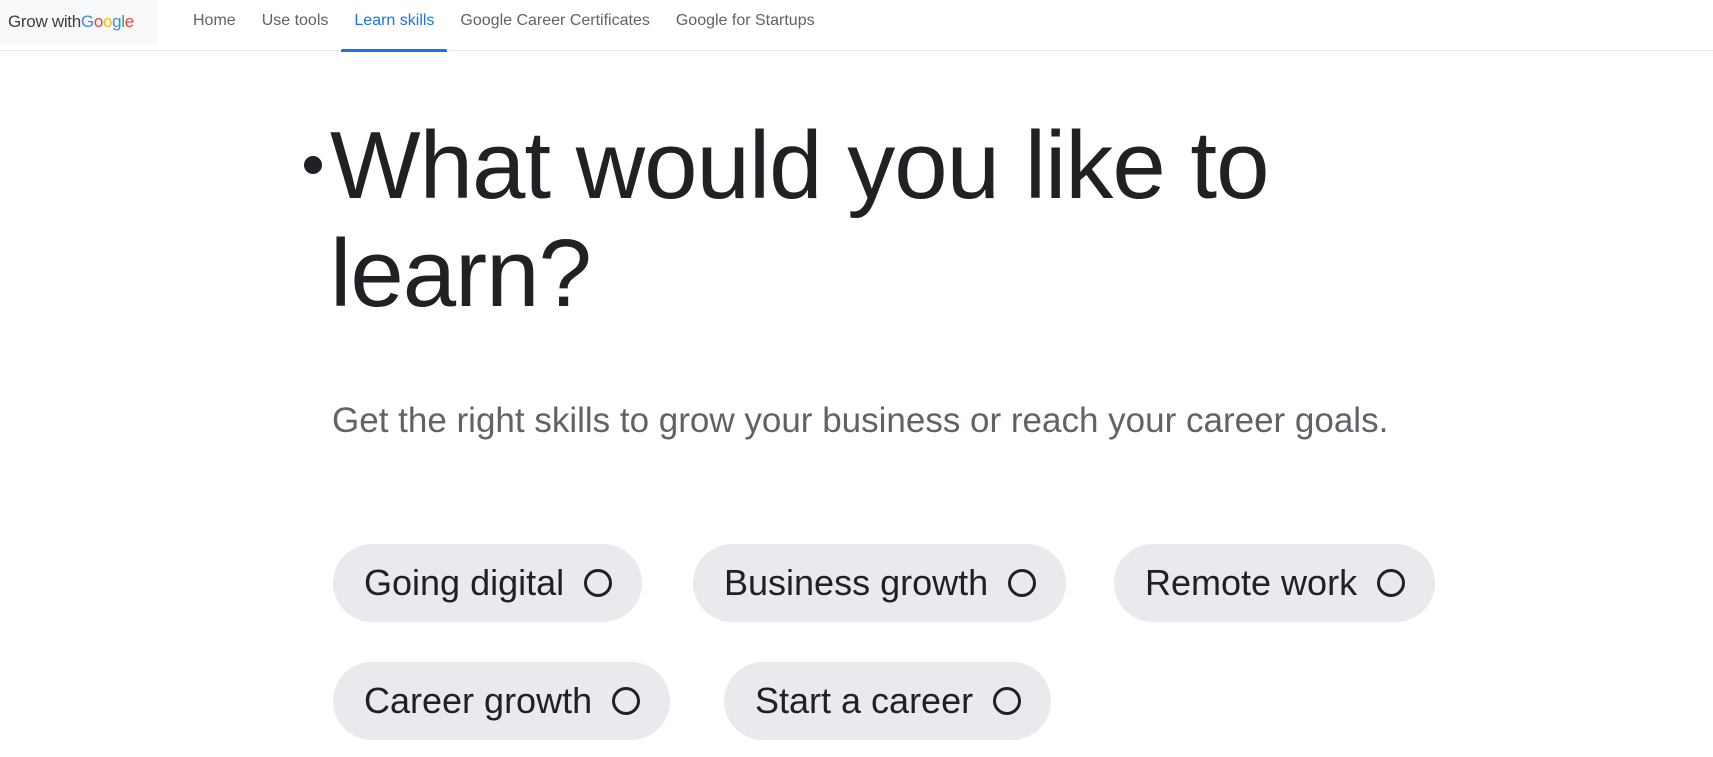 This screenshot has width=1713, height=757. Describe the element at coordinates (87, 21) in the screenshot. I see `logo-letter-g1: G` at that location.